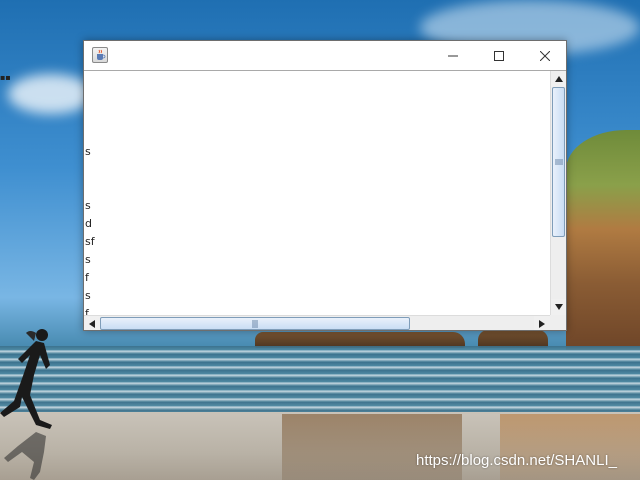  I want to click on runner-reflection, so click(25, 456).